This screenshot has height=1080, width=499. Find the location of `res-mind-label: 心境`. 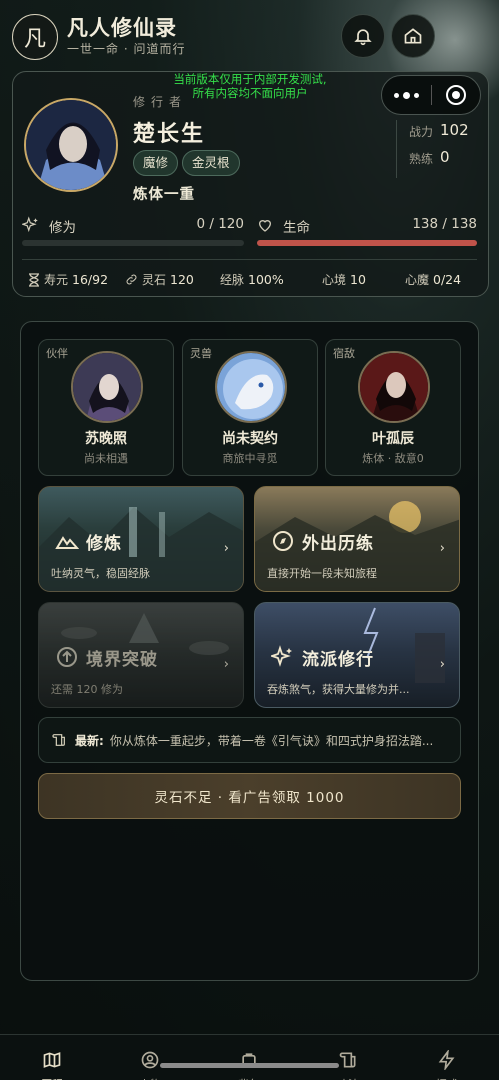

res-mind-label: 心境 is located at coordinates (334, 280).